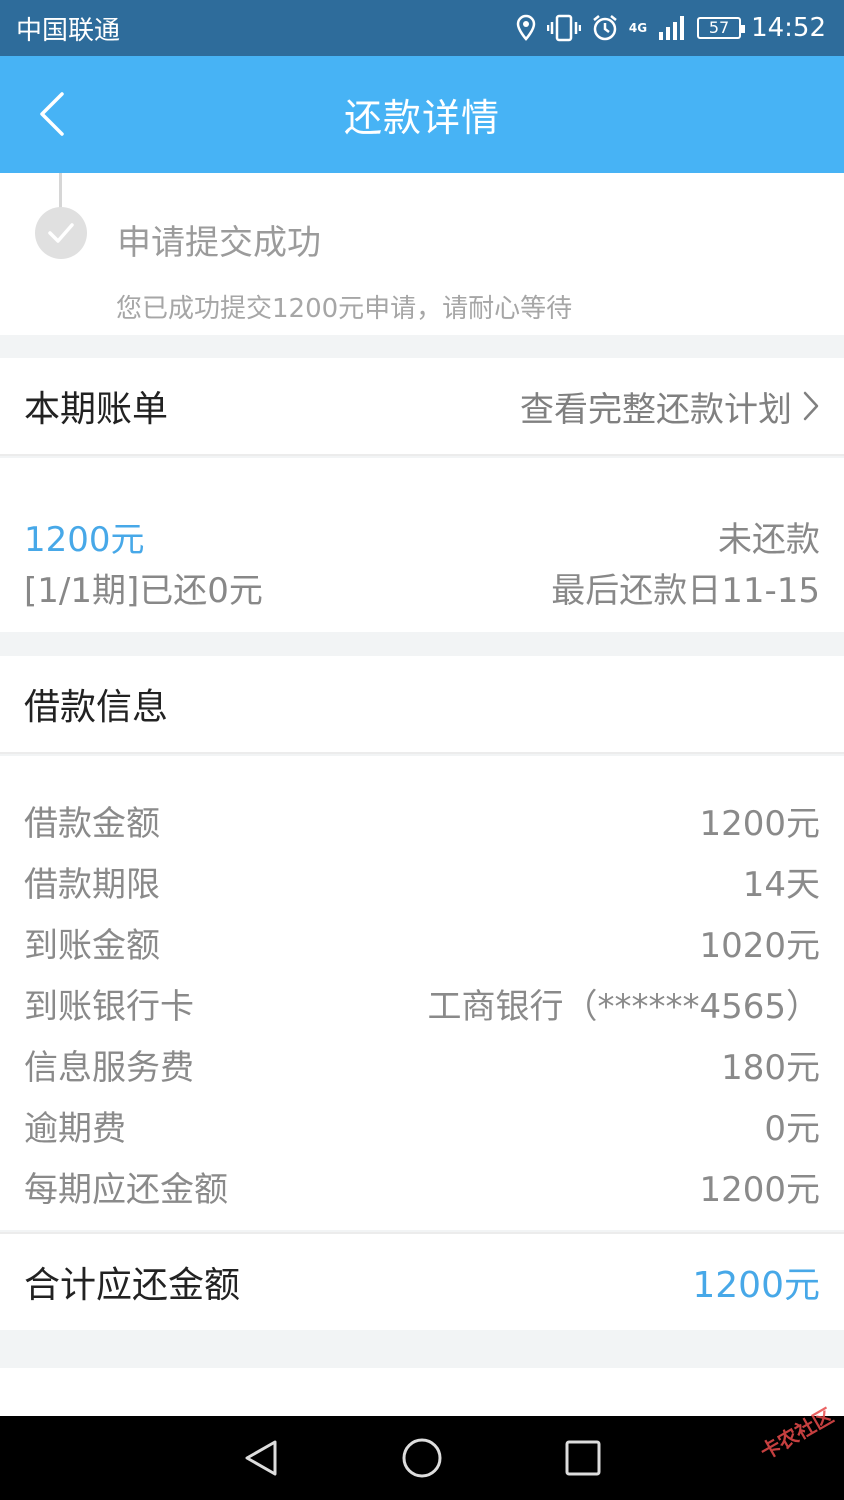 This screenshot has width=844, height=1500. I want to click on loan-info-label: 逾期费, so click(75, 1128).